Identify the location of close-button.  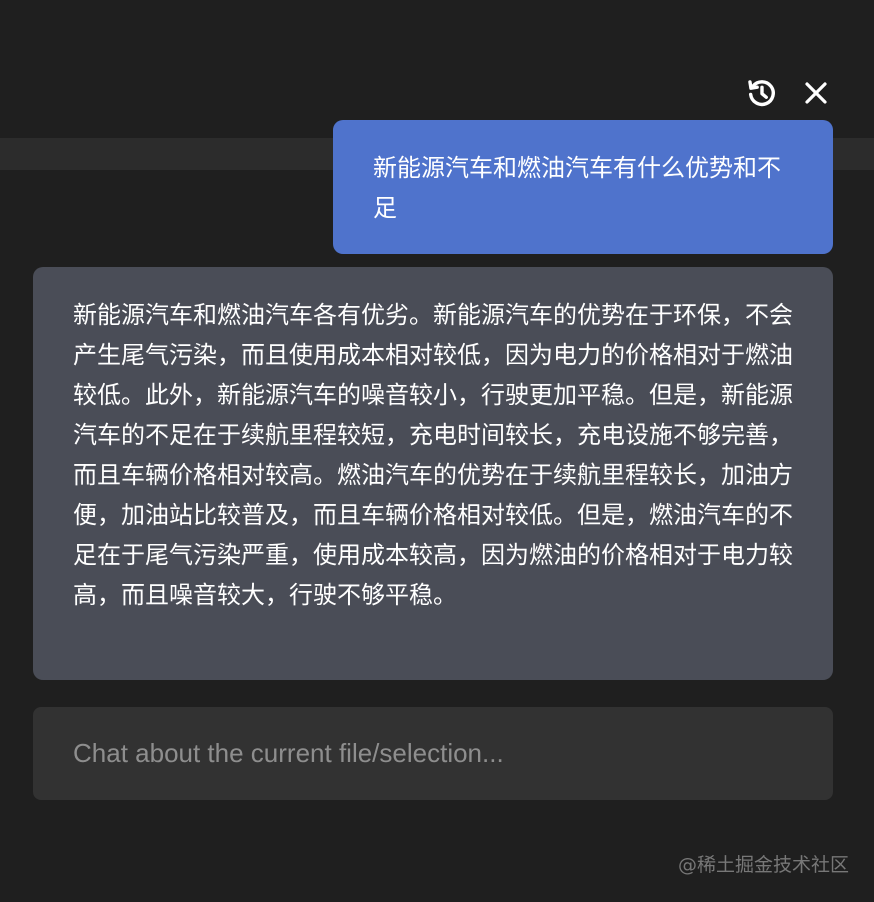
(816, 93).